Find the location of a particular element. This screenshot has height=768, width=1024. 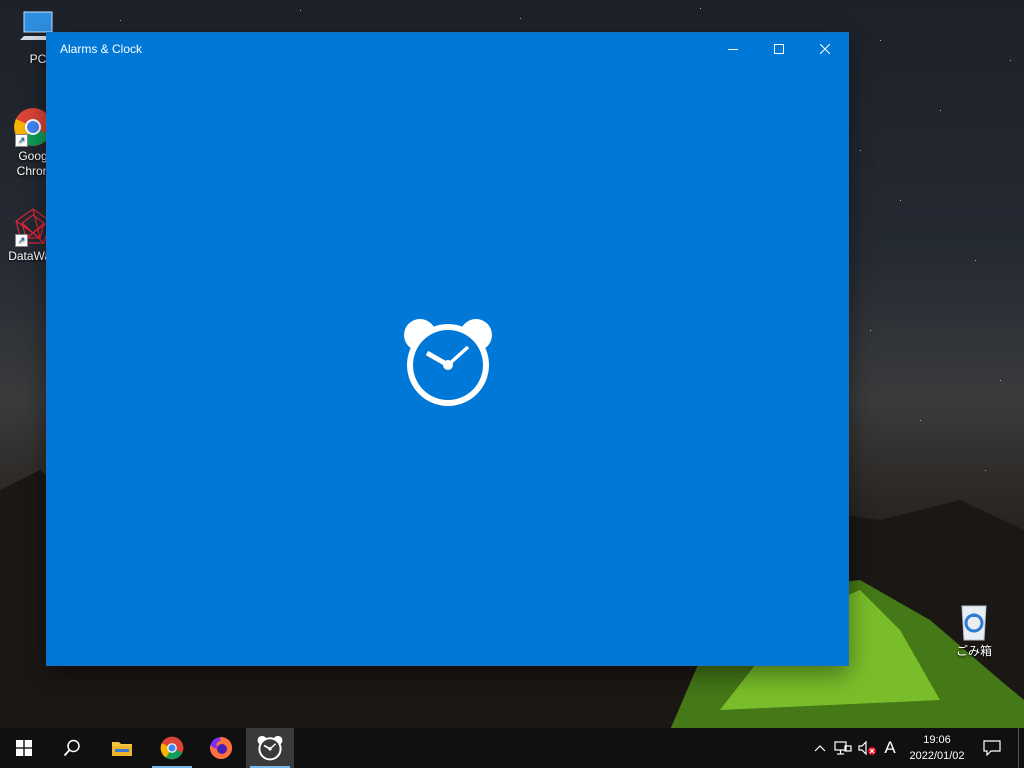

search-icon is located at coordinates (71, 748).